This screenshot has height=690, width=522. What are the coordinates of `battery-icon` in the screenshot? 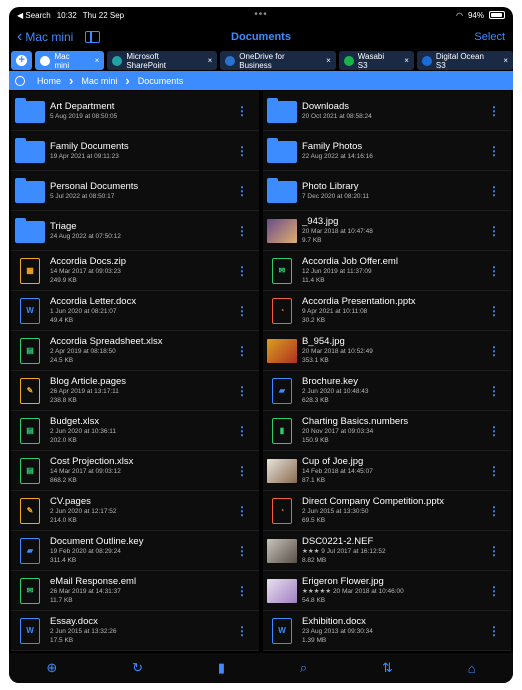 It's located at (497, 15).